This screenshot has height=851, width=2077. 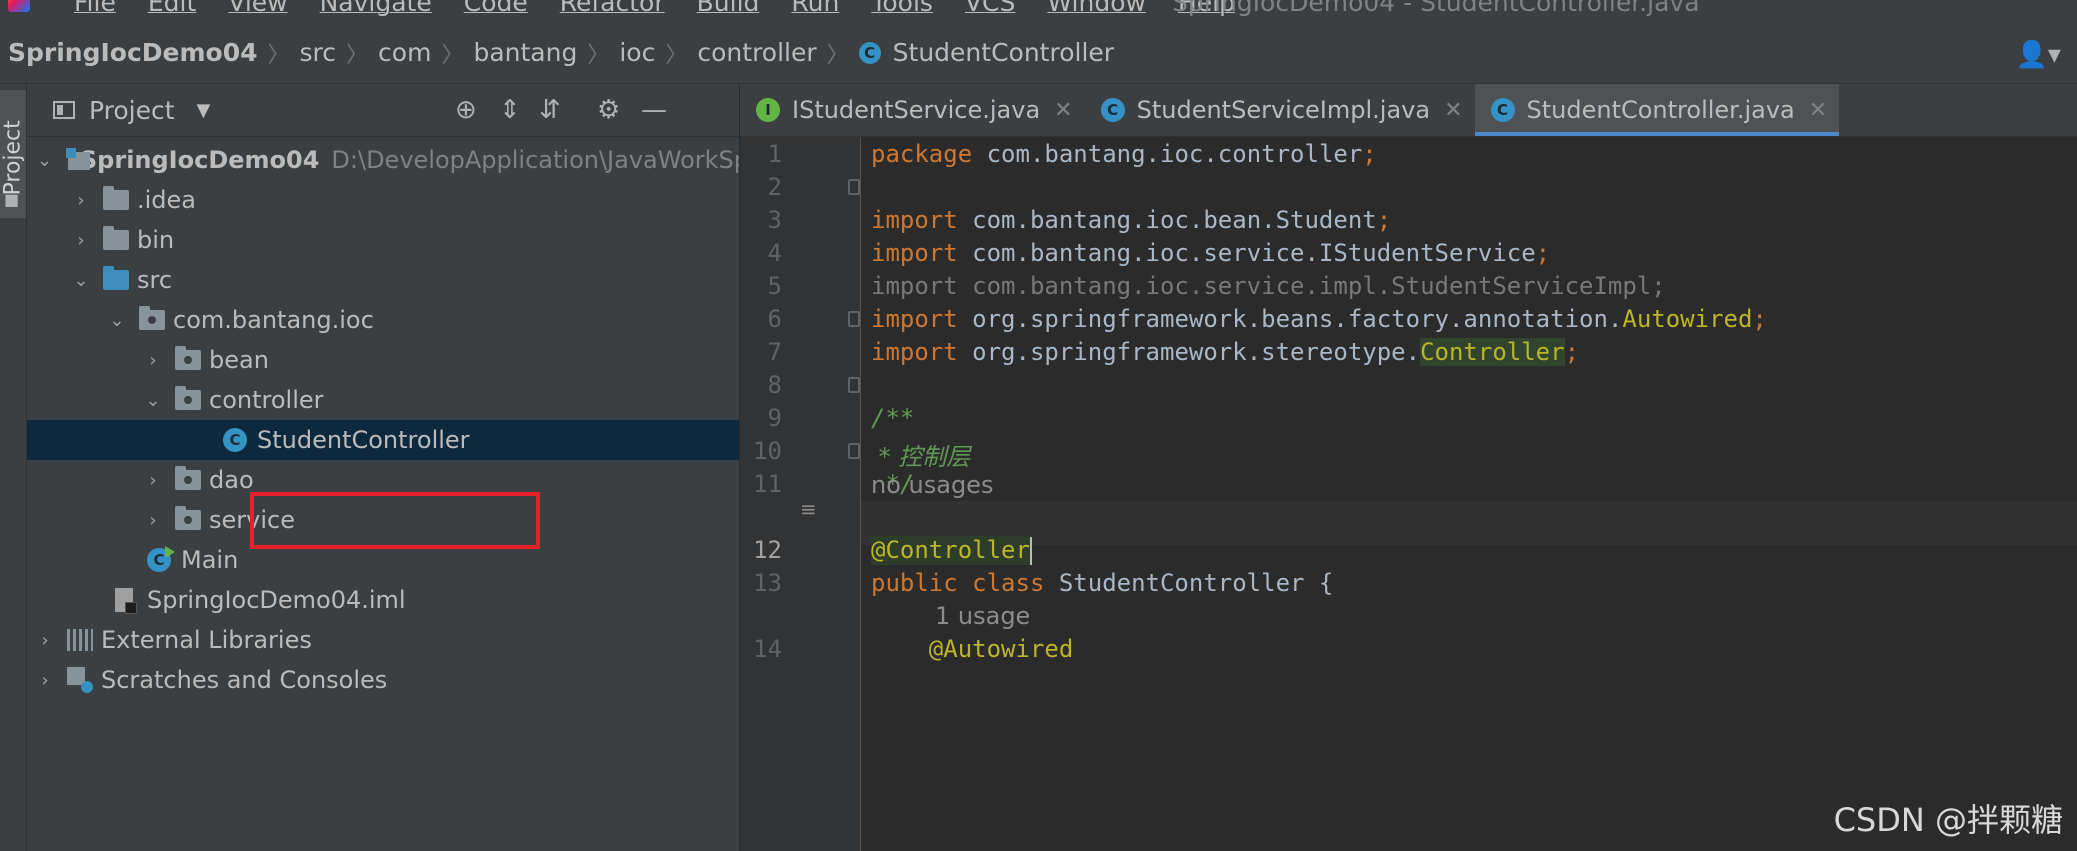 I want to click on code-token: ;, so click(x=1384, y=220).